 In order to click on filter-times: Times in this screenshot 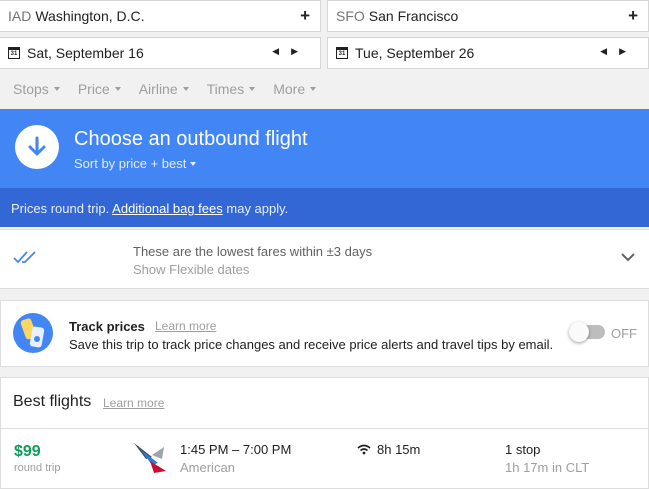, I will do `click(231, 89)`.